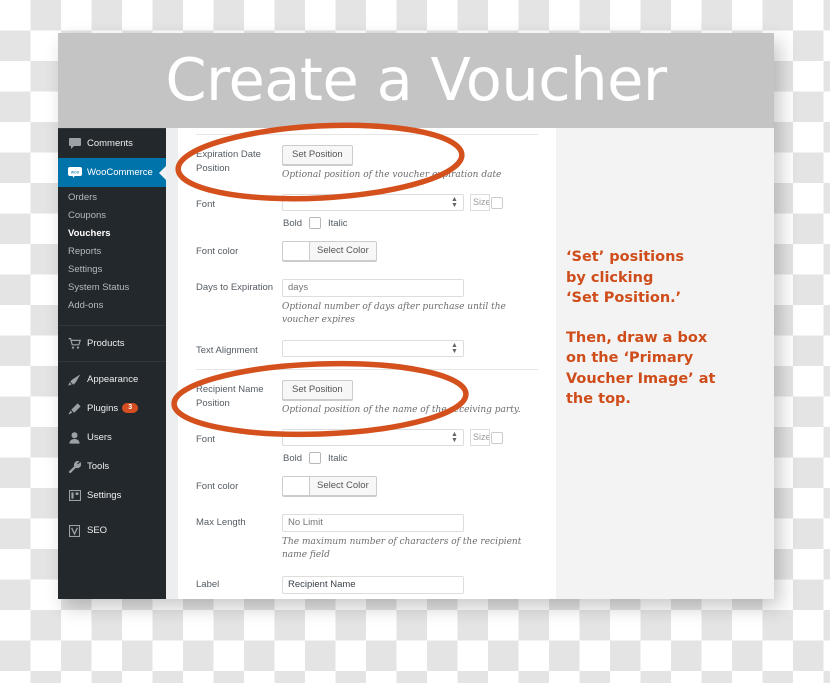 This screenshot has width=830, height=683. What do you see at coordinates (624, 298) in the screenshot?
I see `annotation-line-3: ‘Set Position.’` at bounding box center [624, 298].